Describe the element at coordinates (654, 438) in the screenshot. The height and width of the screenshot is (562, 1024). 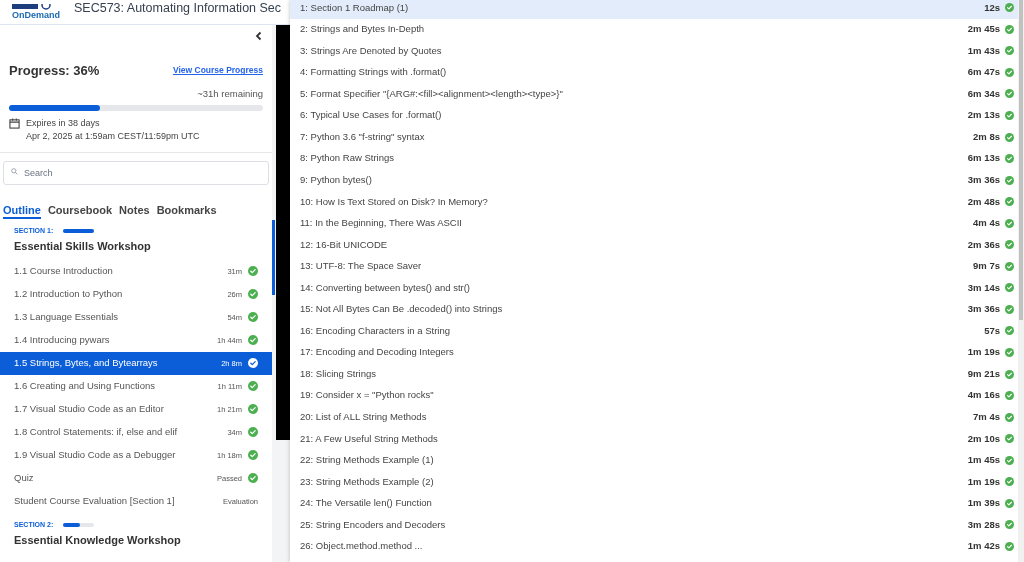
I see `chapter-item: 21: A Few Useful String Methods 2m 10s` at that location.